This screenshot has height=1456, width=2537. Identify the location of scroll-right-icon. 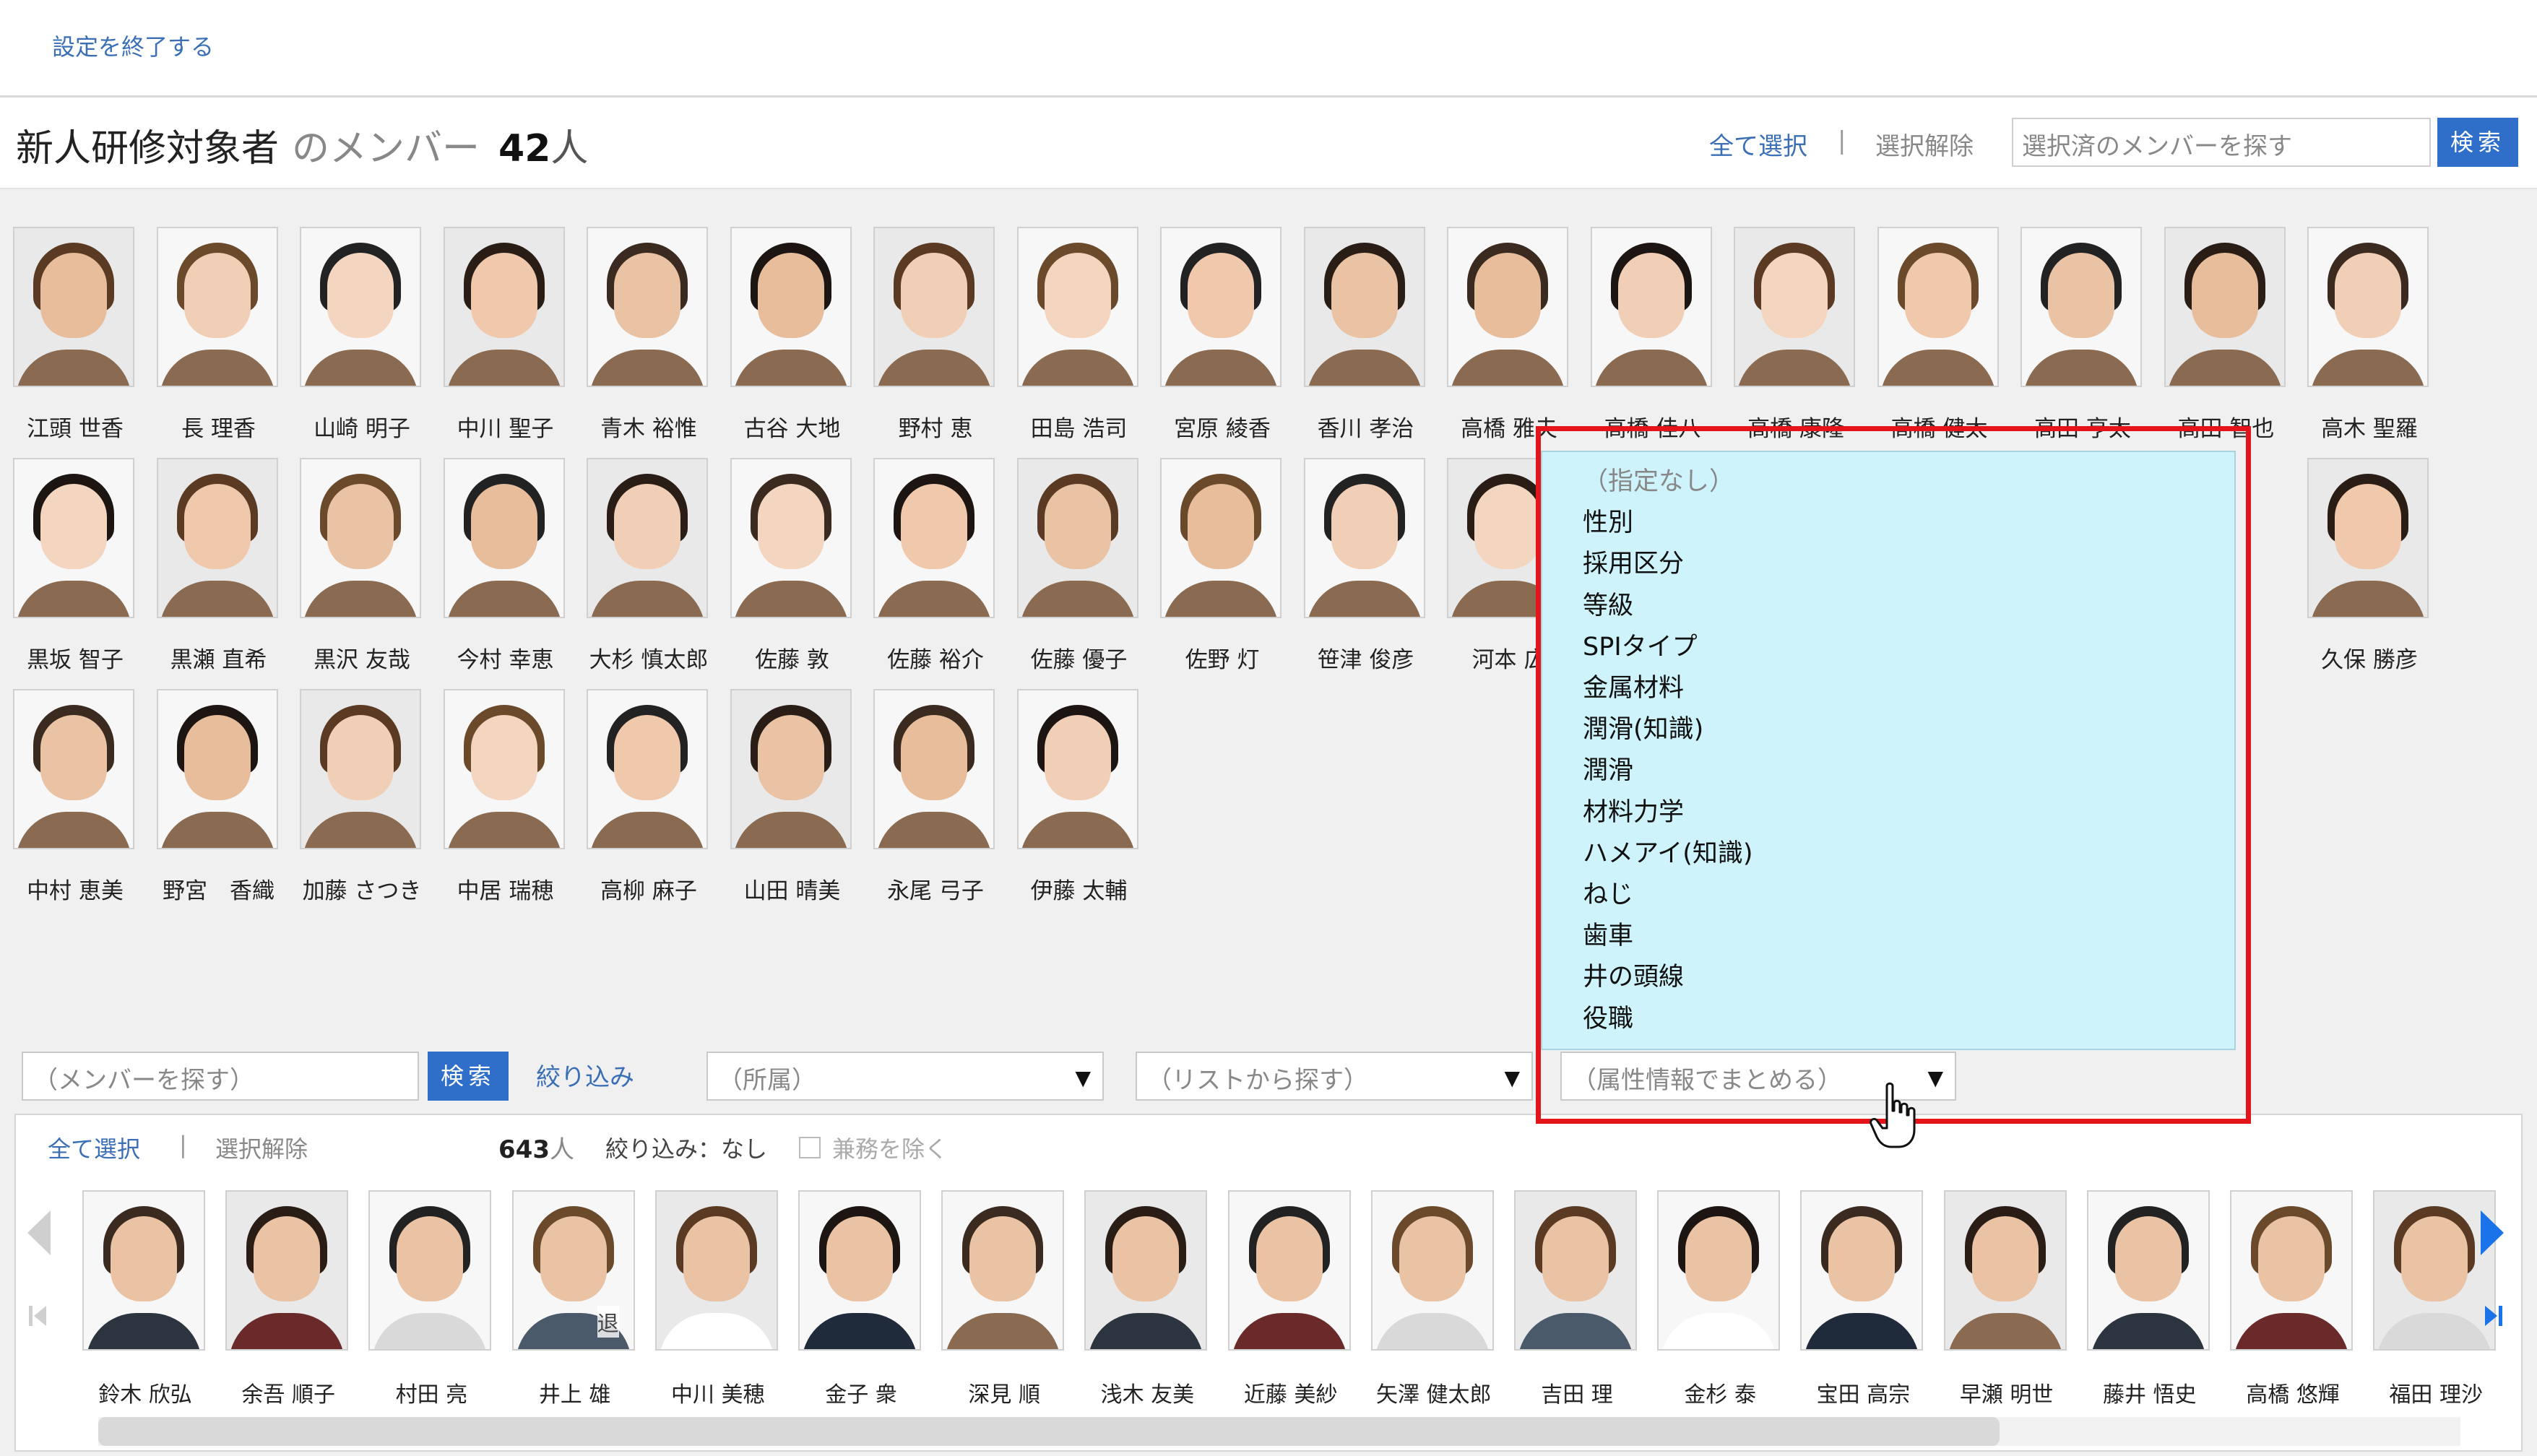
(2493, 1233).